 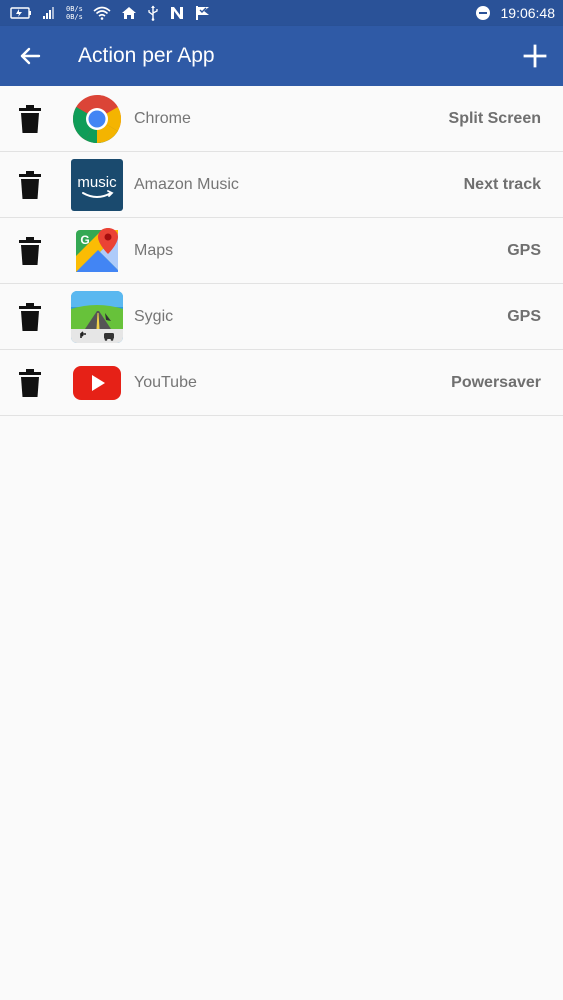 I want to click on list-item: YouTube Powersaver, so click(x=281, y=383).